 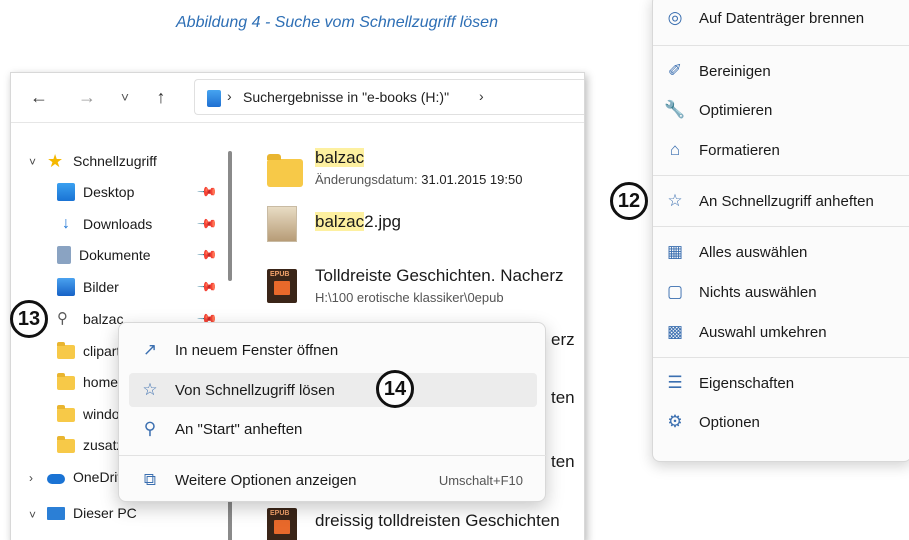 What do you see at coordinates (563, 340) in the screenshot?
I see `list-item: erz` at bounding box center [563, 340].